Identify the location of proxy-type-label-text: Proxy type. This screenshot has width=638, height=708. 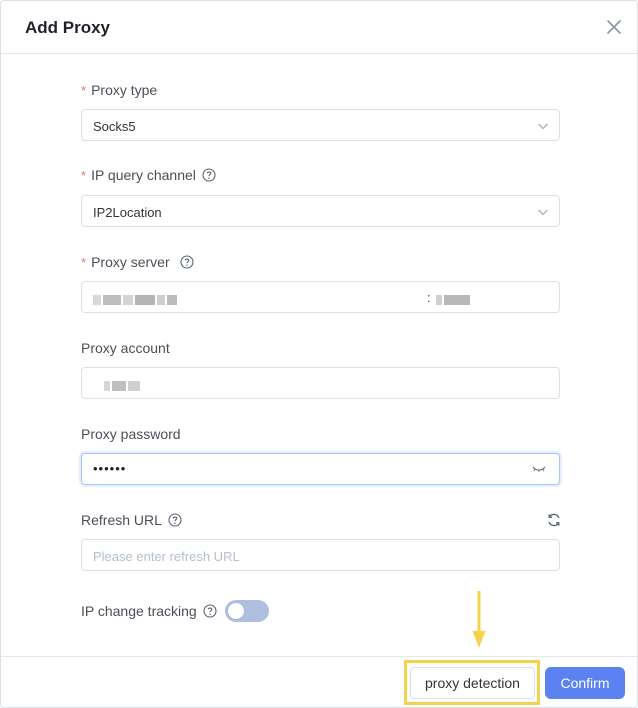
(124, 90).